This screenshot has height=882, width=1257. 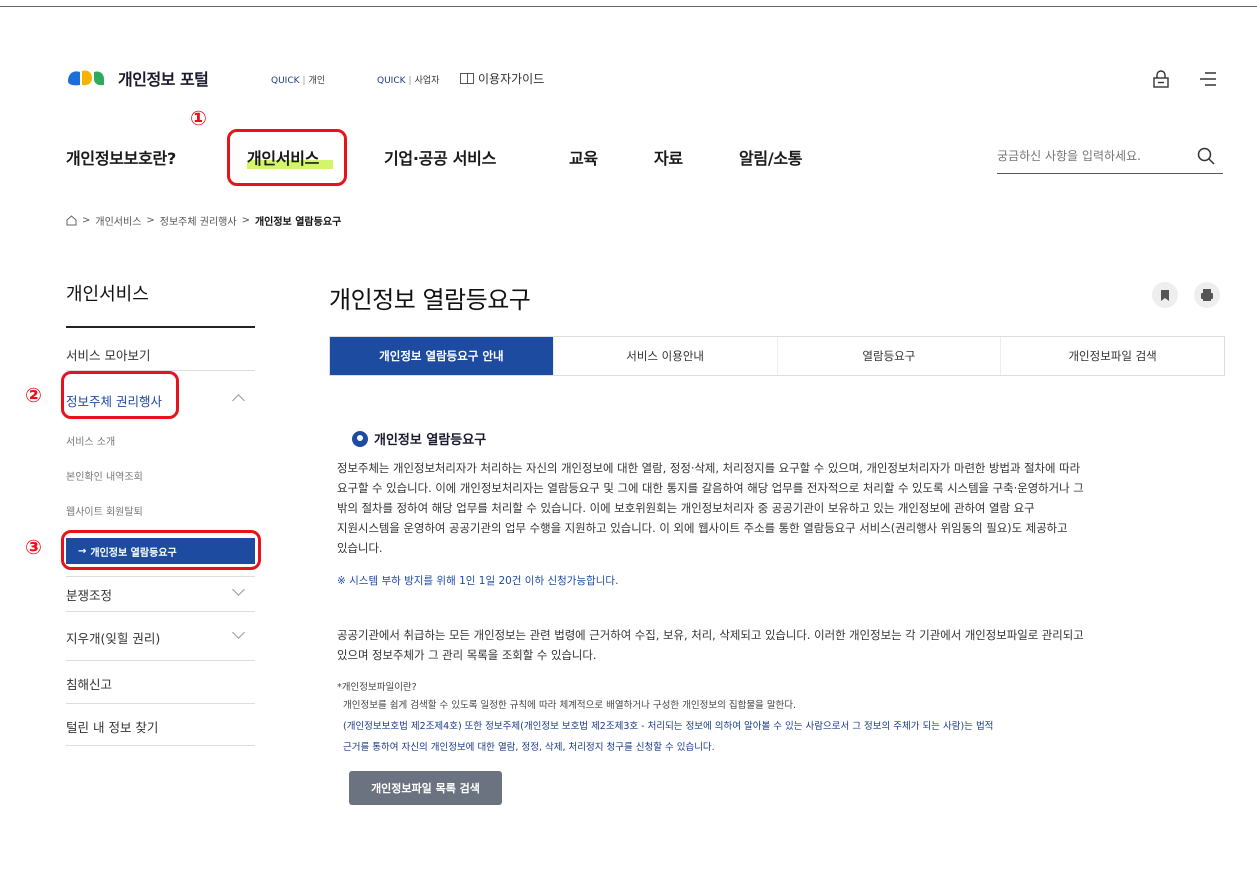 I want to click on user-guide-link: 이용자가이드, so click(x=502, y=78).